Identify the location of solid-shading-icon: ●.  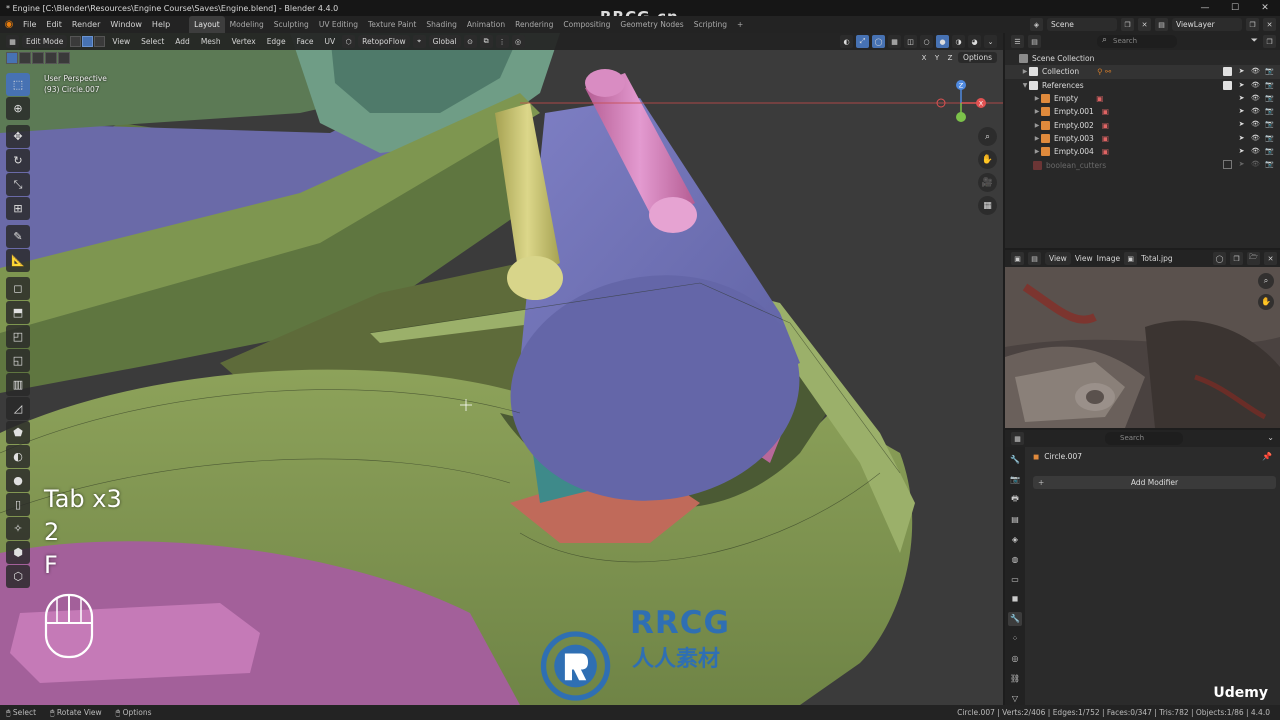
(942, 41).